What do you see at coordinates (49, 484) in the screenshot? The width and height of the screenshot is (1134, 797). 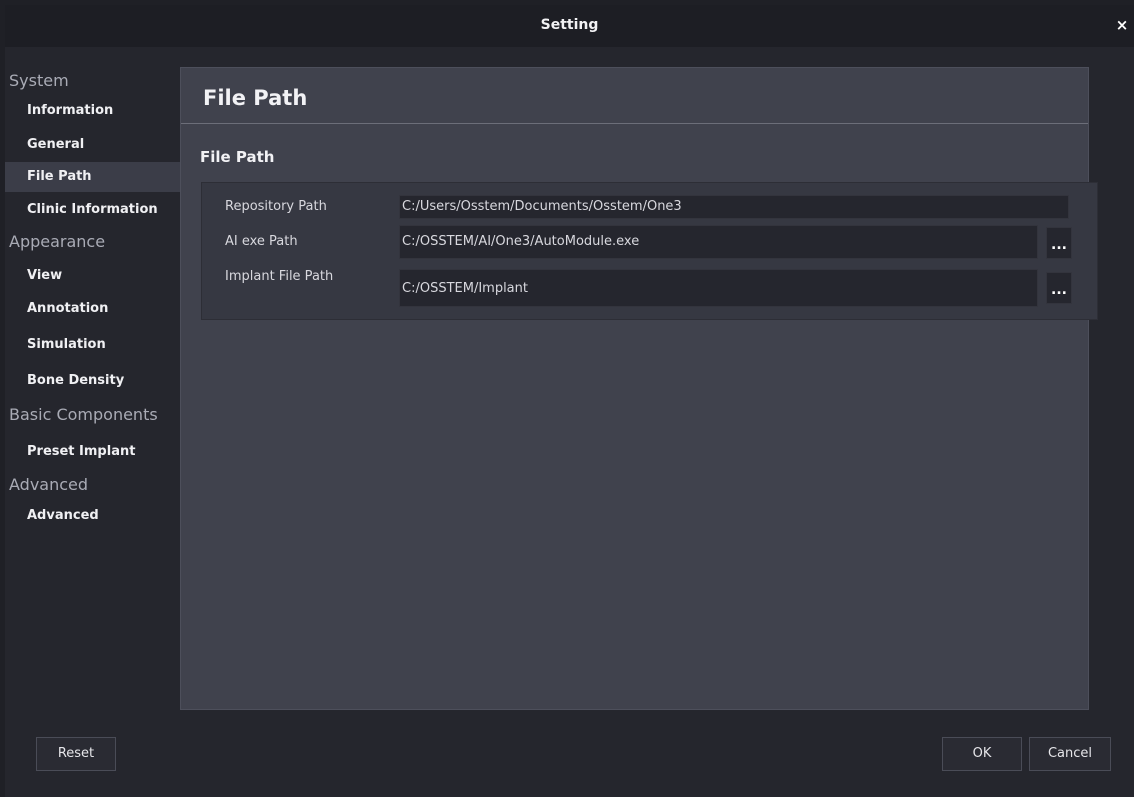 I see `sidebar-section-advanced: Advanced` at bounding box center [49, 484].